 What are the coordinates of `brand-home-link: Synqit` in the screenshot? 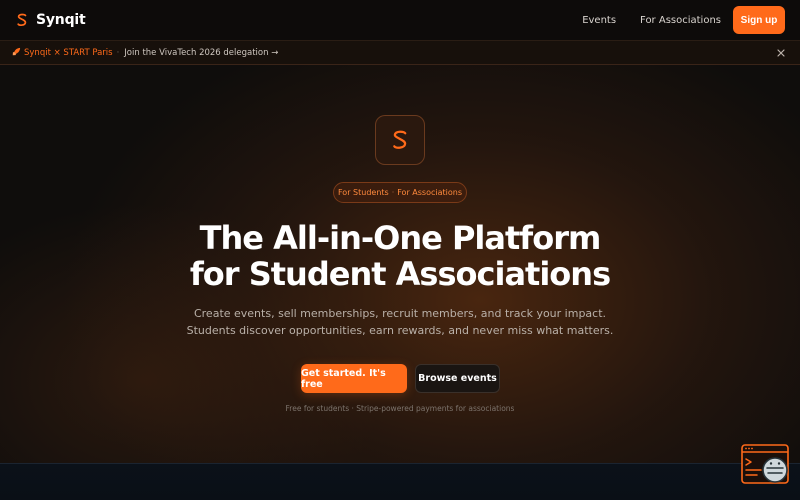 It's located at (51, 20).